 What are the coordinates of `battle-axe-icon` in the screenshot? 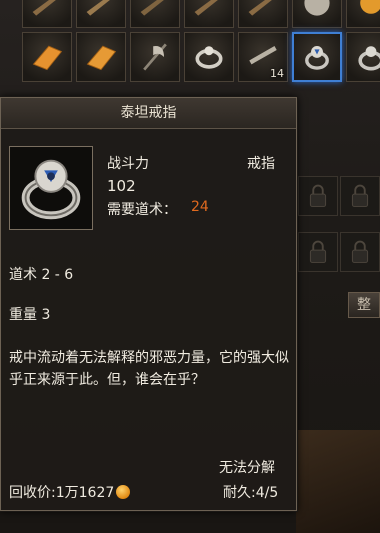 It's located at (155, 57).